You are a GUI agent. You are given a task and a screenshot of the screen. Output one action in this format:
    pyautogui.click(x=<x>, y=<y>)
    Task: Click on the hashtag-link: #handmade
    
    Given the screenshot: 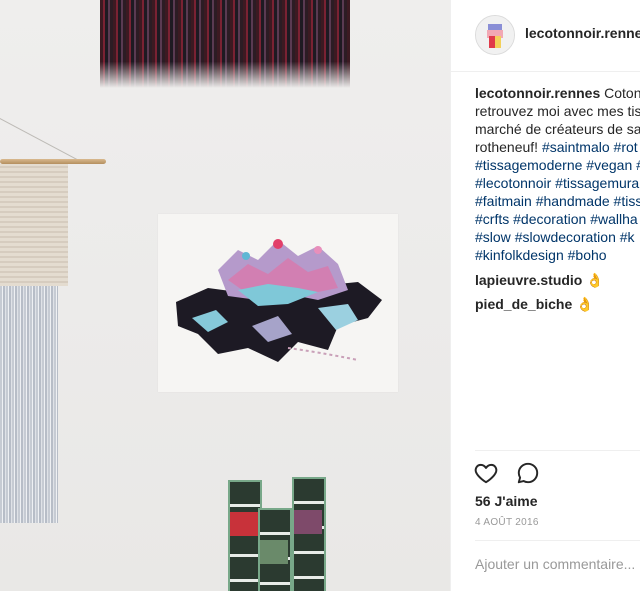 What is the action you would take?
    pyautogui.click(x=573, y=201)
    